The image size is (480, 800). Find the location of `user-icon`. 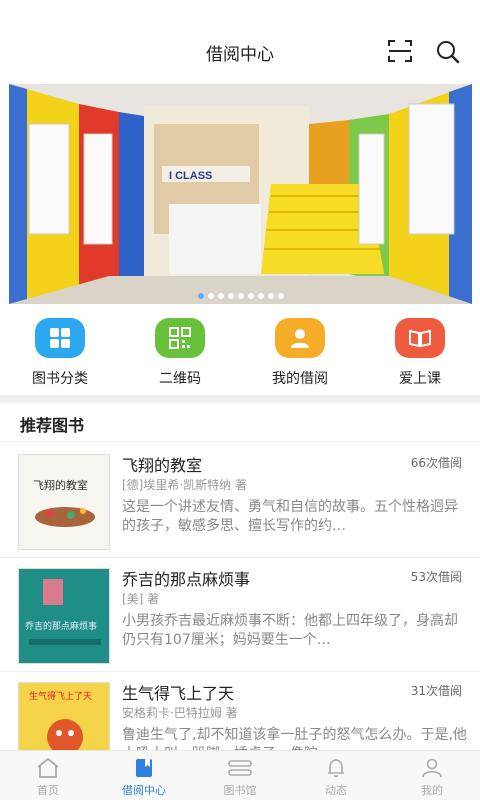

user-icon is located at coordinates (300, 338).